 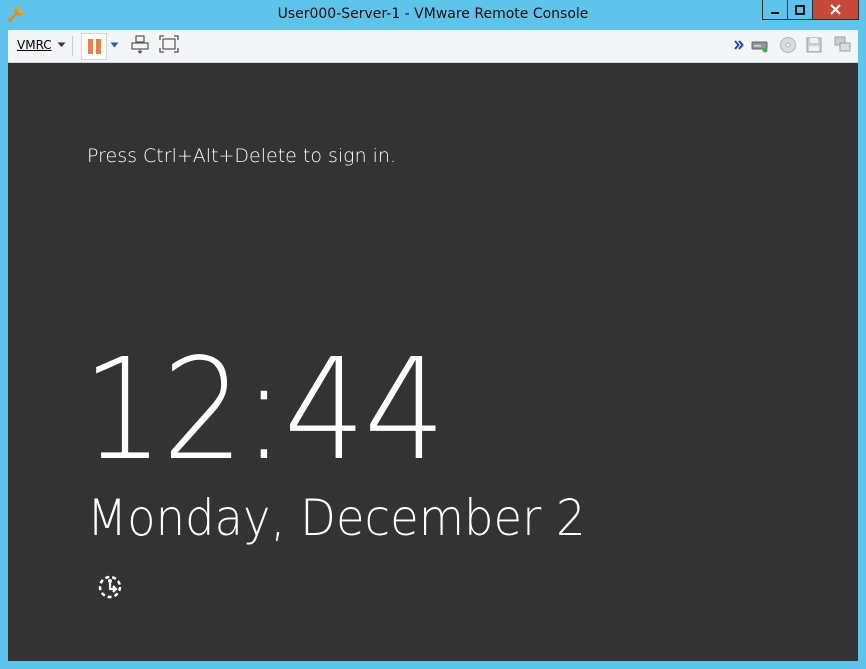 What do you see at coordinates (61, 44) in the screenshot?
I see `chevron-down-icon` at bounding box center [61, 44].